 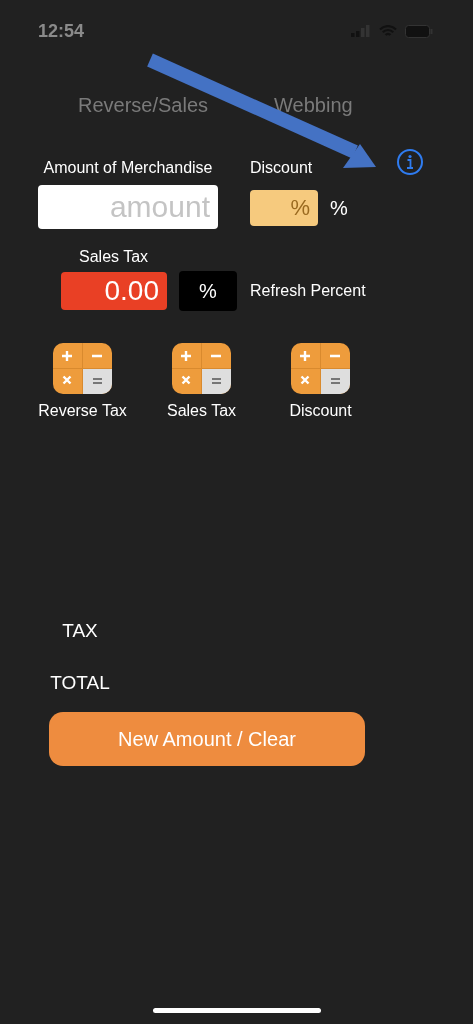 I want to click on app-title: Webbing, so click(x=313, y=106).